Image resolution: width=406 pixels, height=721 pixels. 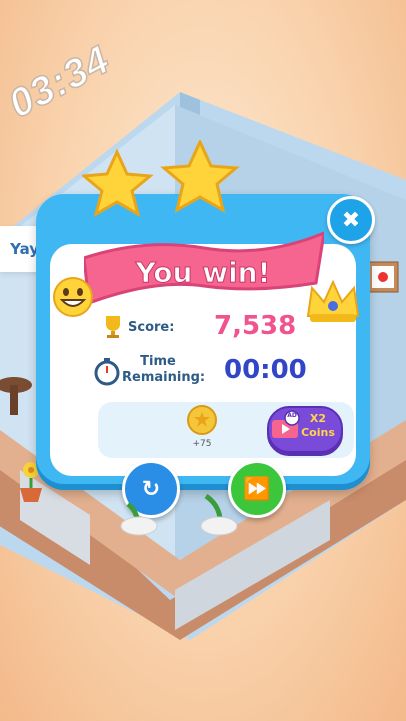 I want to click on close-icon: ✖, so click(x=351, y=220).